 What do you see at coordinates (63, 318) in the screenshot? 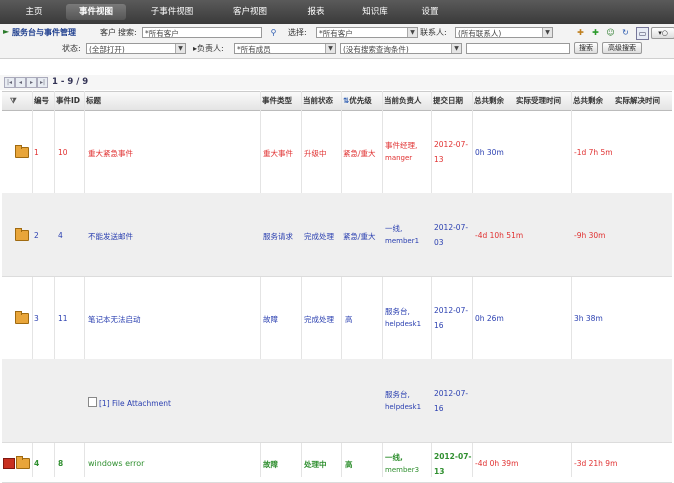
I see `incident-id: 11` at bounding box center [63, 318].